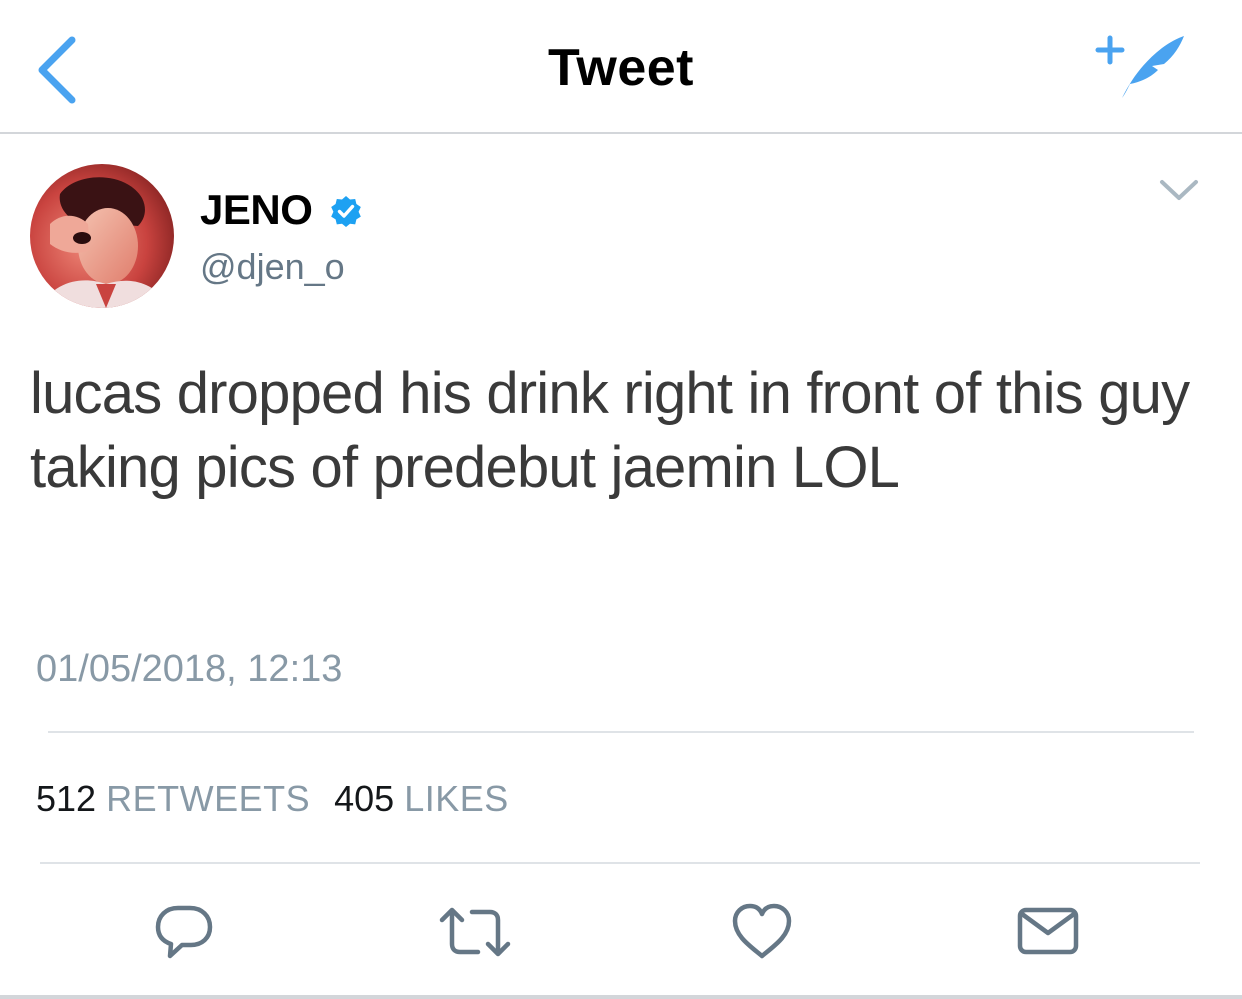 This screenshot has height=999, width=1242. What do you see at coordinates (346, 211) in the screenshot?
I see `verified-badge-icon` at bounding box center [346, 211].